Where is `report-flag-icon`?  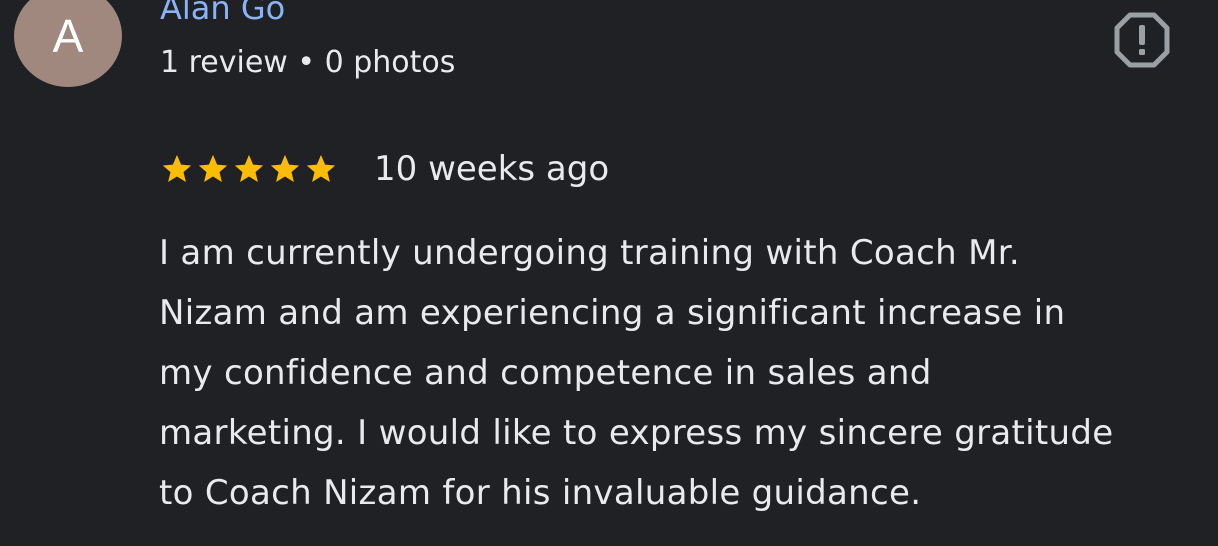 report-flag-icon is located at coordinates (1142, 40).